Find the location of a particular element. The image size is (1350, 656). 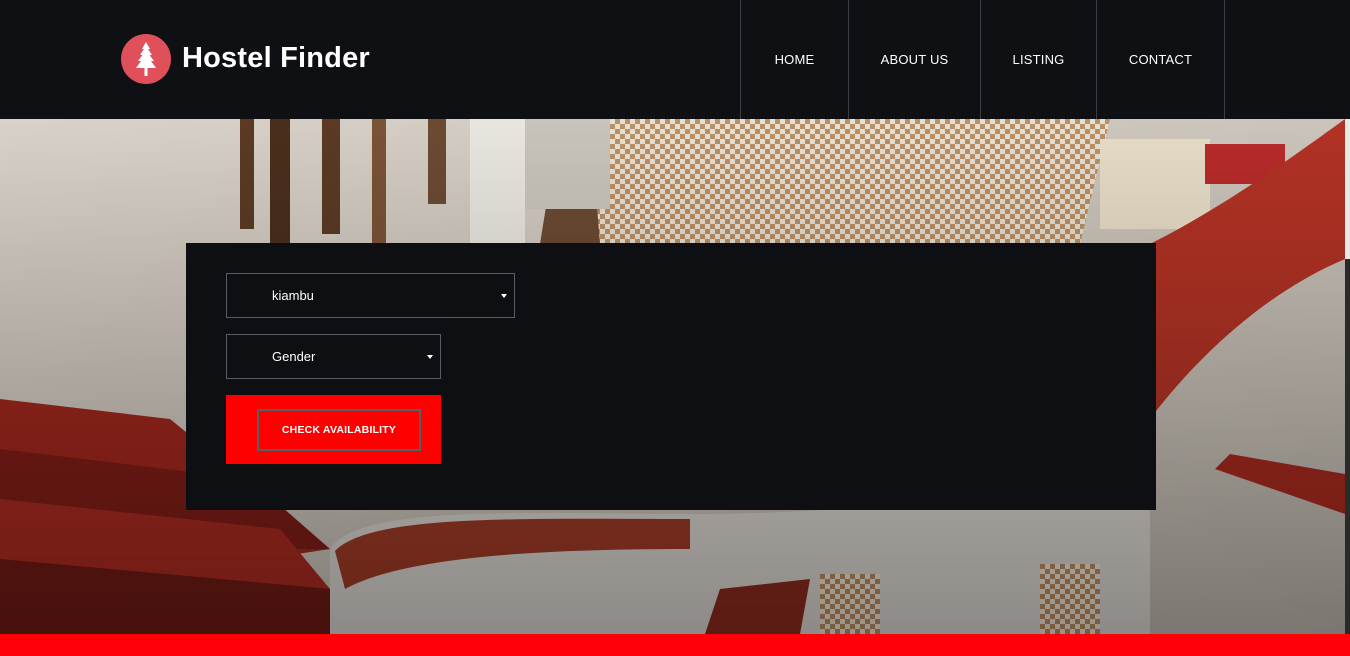

scrollbar-thumb is located at coordinates (1347, 189).